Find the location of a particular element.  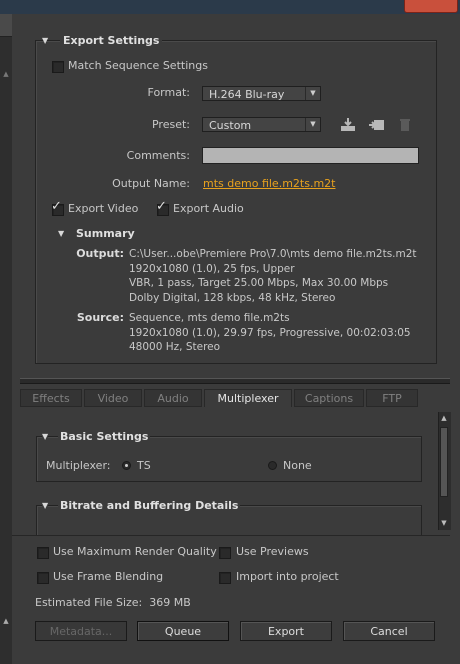

export-button: Export is located at coordinates (286, 631).